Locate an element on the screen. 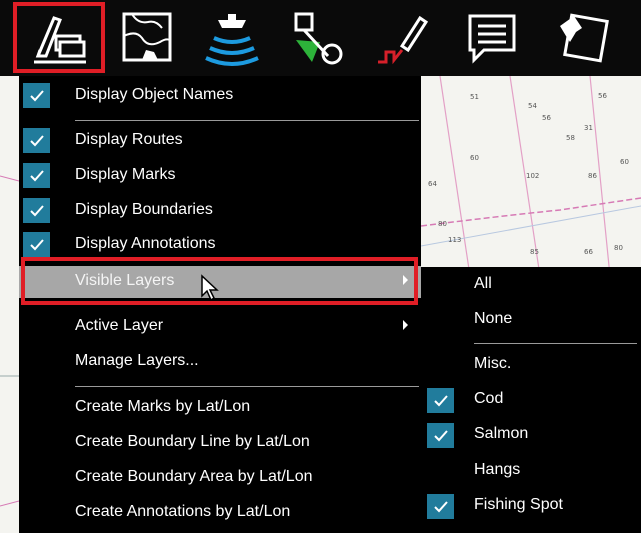 The width and height of the screenshot is (641, 533). pushpin-button is located at coordinates (580, 38).